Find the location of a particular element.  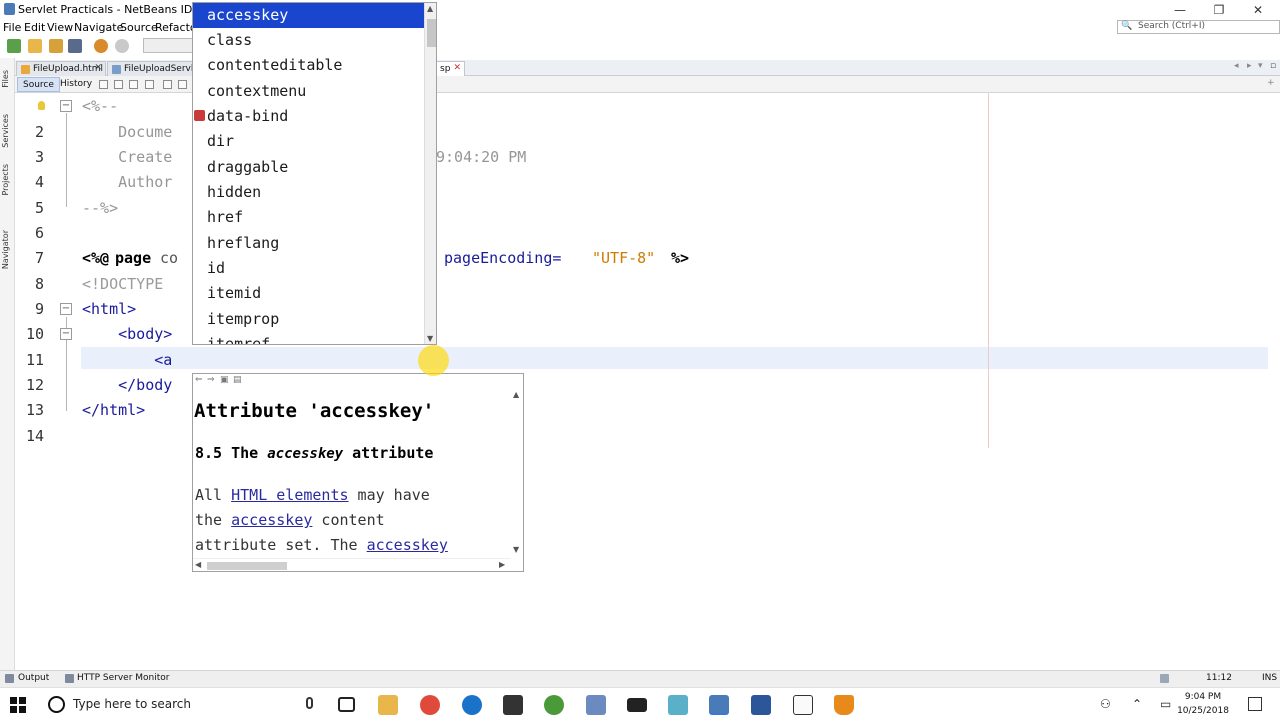

edge-icon is located at coordinates (472, 705).